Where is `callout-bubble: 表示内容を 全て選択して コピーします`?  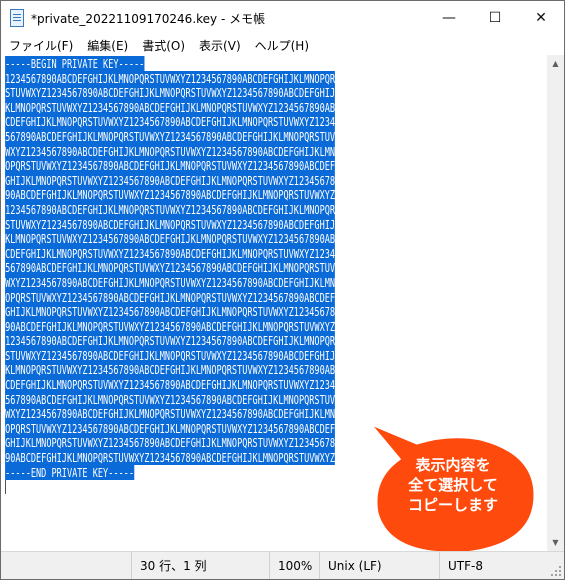 callout-bubble: 表示内容を 全て選択して コピーします is located at coordinates (454, 489).